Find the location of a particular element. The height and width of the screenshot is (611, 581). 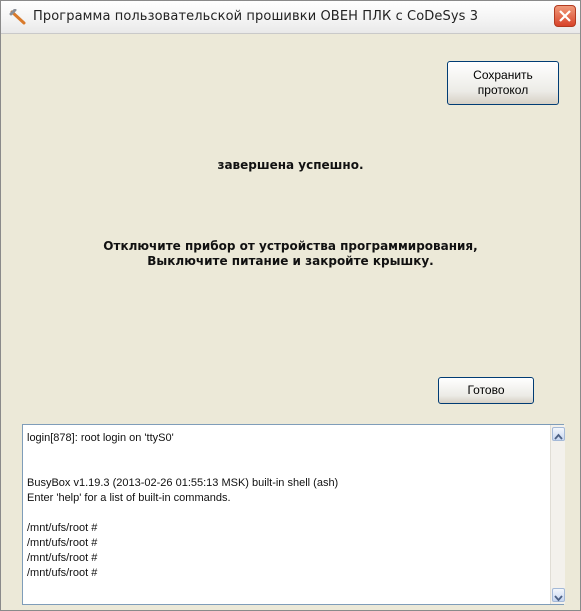

instruction-line-2: Выключите питание и закройте крышку. is located at coordinates (290, 261).